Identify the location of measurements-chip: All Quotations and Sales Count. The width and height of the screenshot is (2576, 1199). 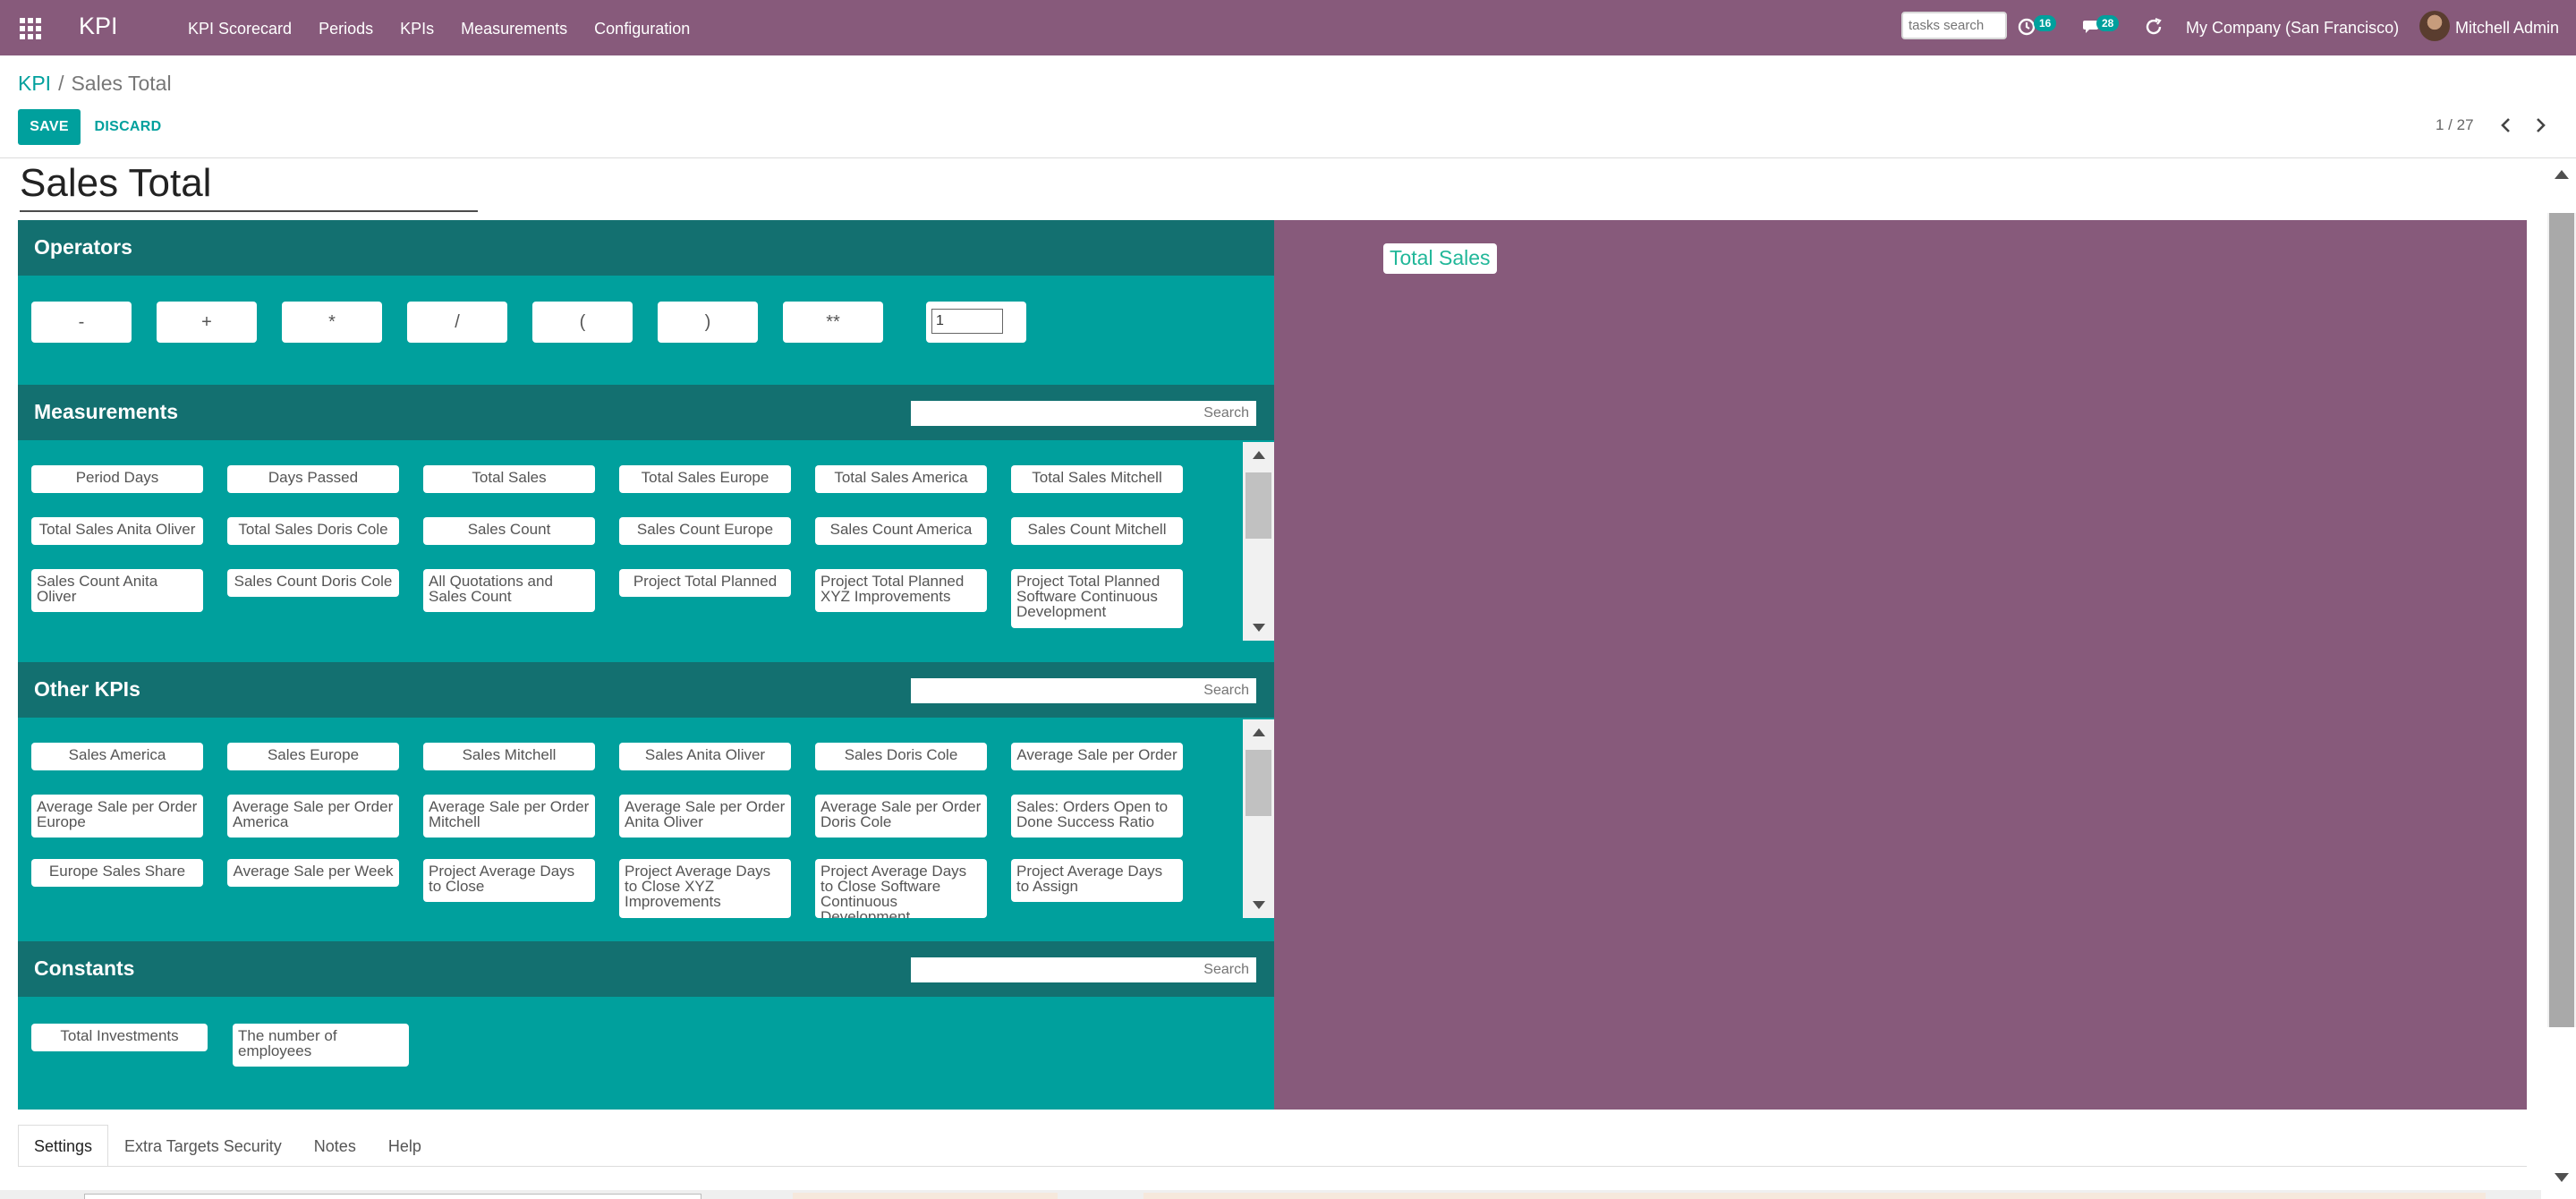
(509, 590).